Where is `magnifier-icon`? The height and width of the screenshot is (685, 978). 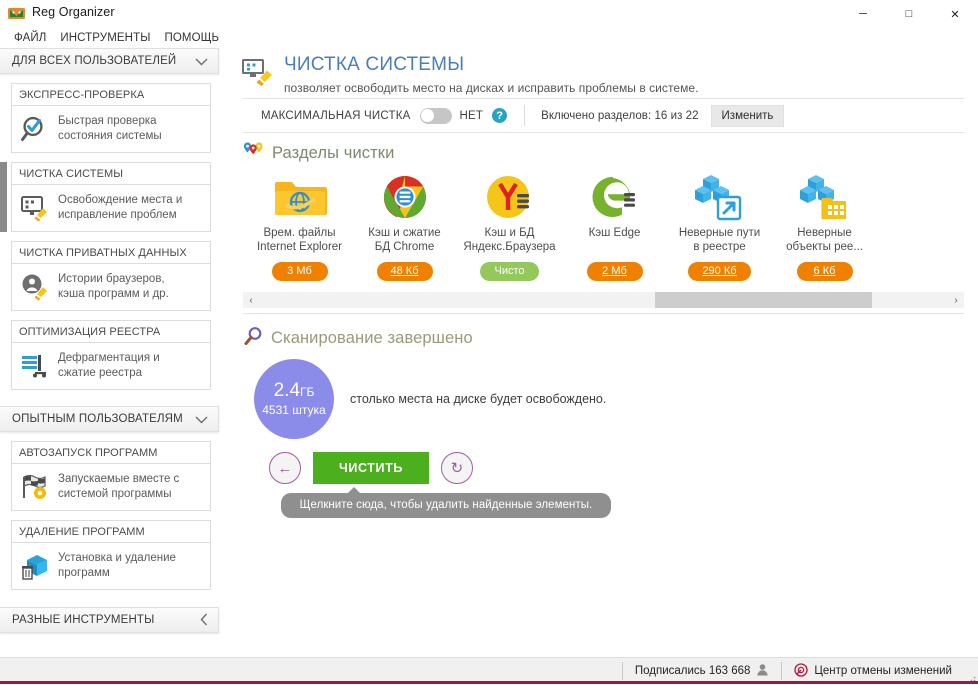
magnifier-icon is located at coordinates (253, 338).